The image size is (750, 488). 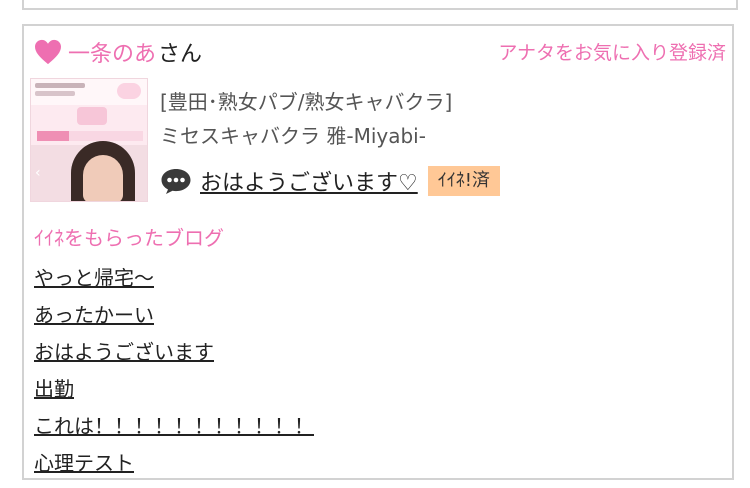 What do you see at coordinates (174, 465) in the screenshot?
I see `list-item: 心理テスト` at bounding box center [174, 465].